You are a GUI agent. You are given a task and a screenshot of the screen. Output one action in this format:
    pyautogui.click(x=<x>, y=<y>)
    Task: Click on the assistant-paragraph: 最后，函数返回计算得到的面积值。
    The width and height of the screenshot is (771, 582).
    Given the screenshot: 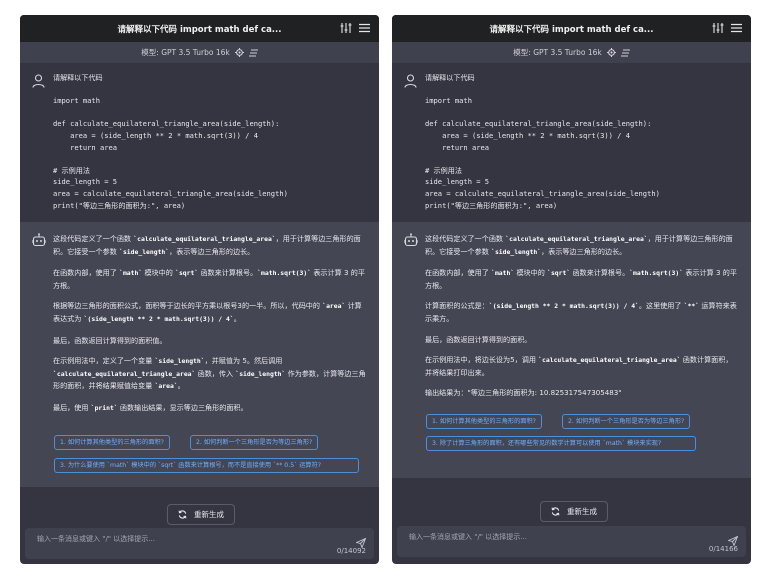 What is the action you would take?
    pyautogui.click(x=210, y=341)
    